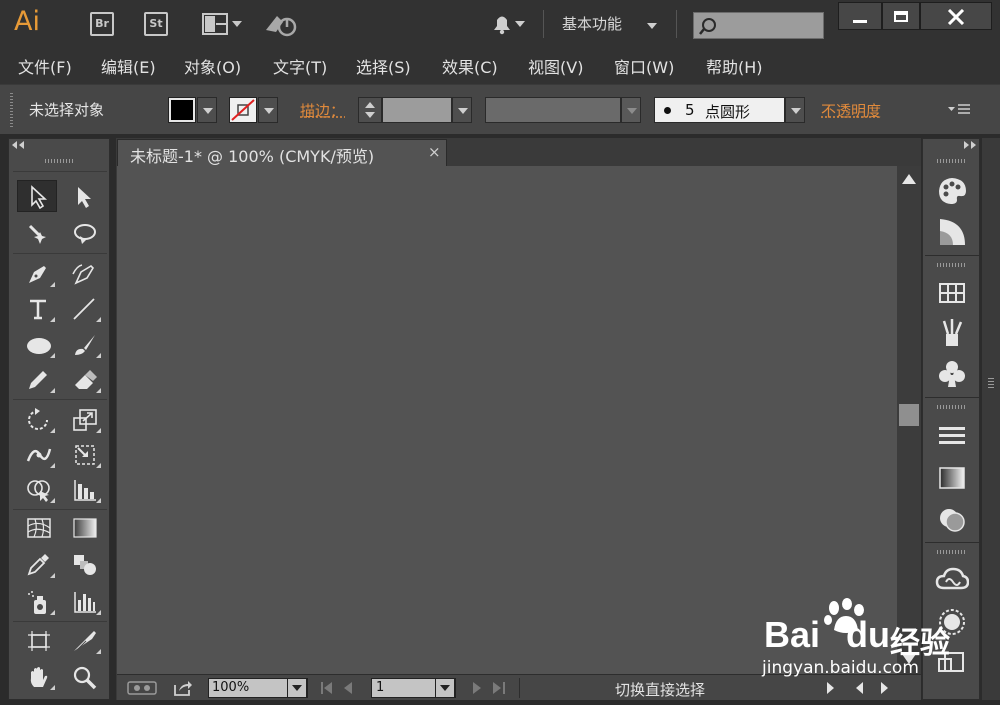 This screenshot has width=1000, height=705. I want to click on fill-color-swatch, so click(182, 110).